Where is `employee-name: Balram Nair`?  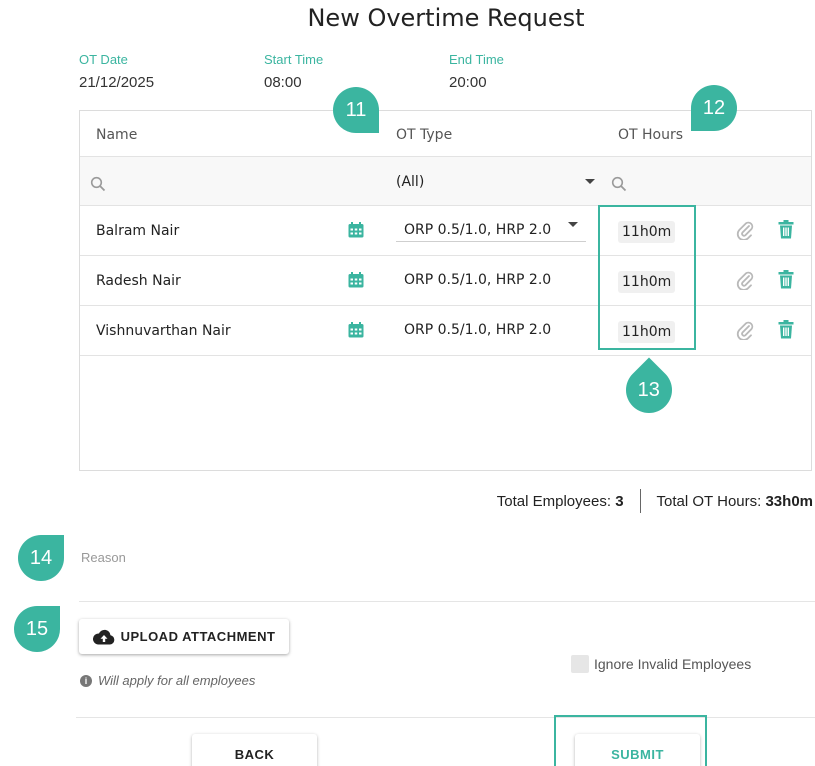
employee-name: Balram Nair is located at coordinates (138, 231).